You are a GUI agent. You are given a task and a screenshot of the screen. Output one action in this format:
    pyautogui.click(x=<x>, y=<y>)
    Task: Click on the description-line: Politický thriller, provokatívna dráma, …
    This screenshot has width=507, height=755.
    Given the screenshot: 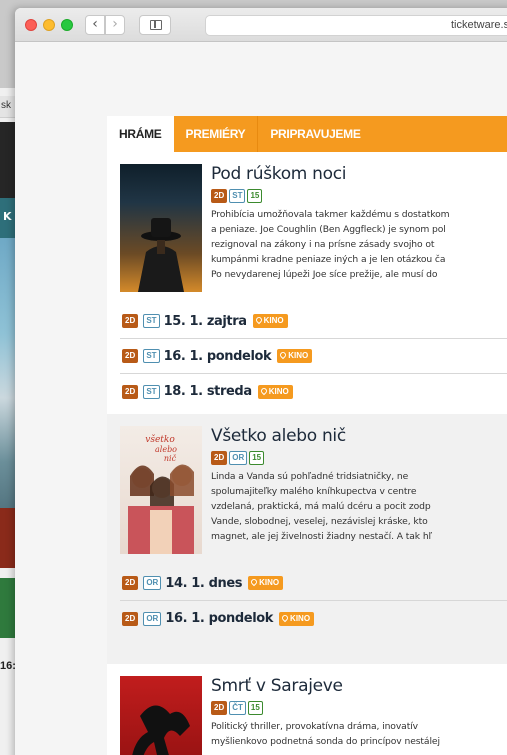 What is the action you would take?
    pyautogui.click(x=314, y=726)
    